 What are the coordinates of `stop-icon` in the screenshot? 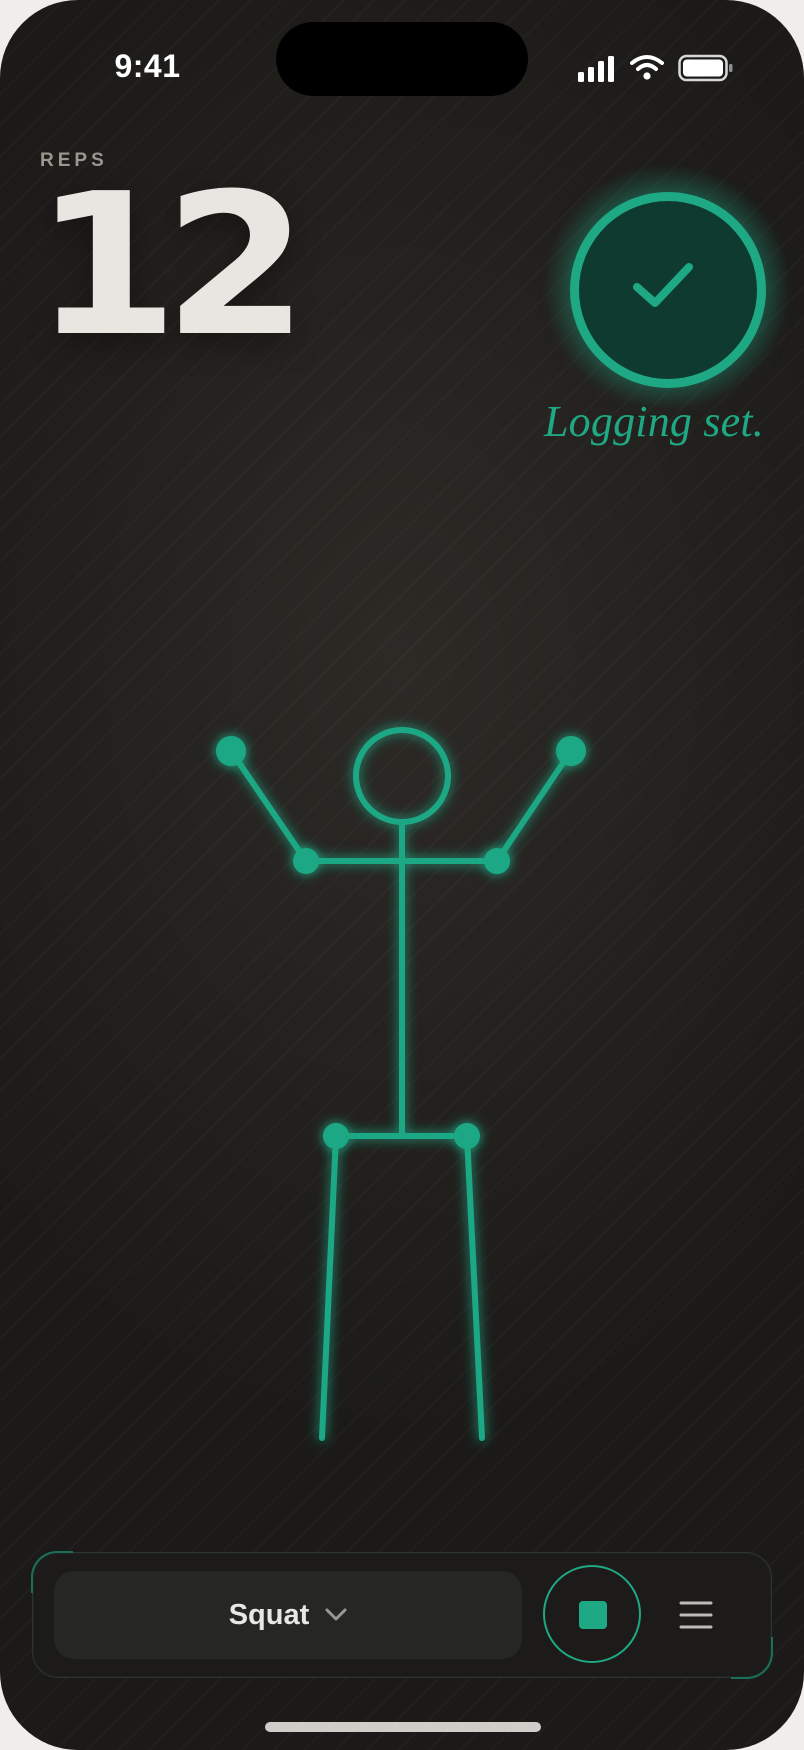 It's located at (593, 1615).